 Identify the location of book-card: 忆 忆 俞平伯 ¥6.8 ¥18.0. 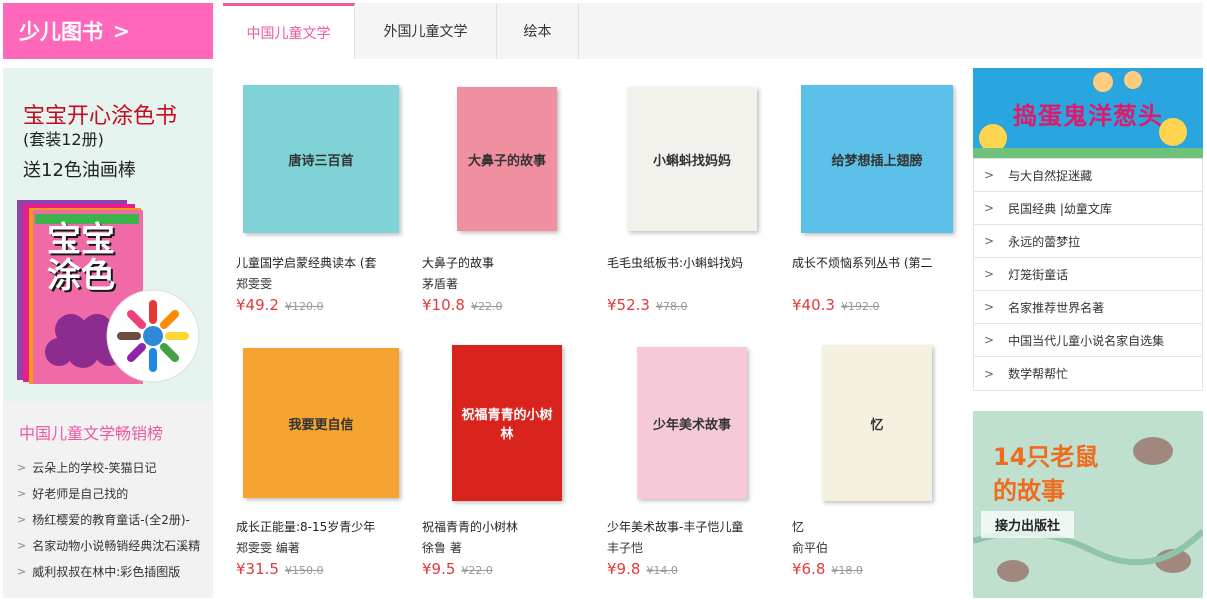
(877, 464).